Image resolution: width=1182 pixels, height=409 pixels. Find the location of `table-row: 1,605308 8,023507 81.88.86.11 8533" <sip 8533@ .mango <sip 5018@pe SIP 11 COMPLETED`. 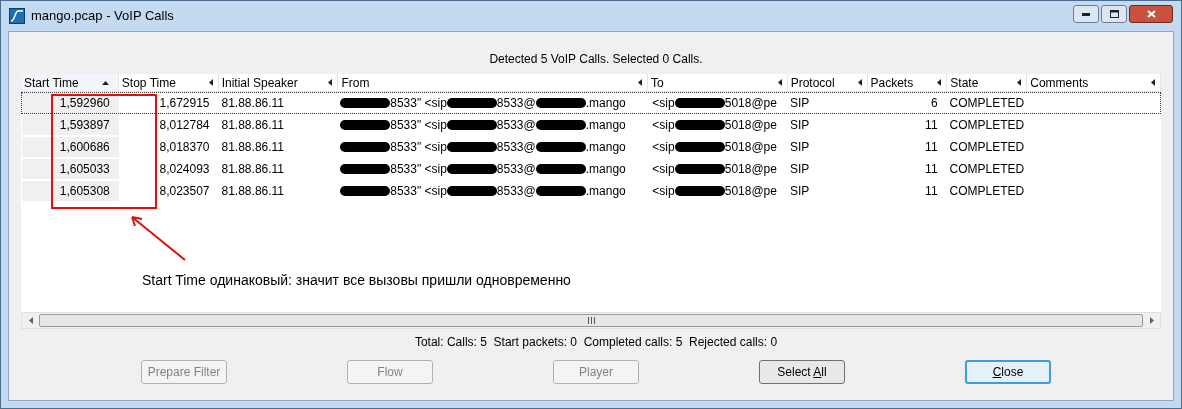

table-row: 1,605308 8,023507 81.88.86.11 8533" <sip 8533@ .mango <sip 5018@pe SIP 11 COMPLETED is located at coordinates (591, 191).